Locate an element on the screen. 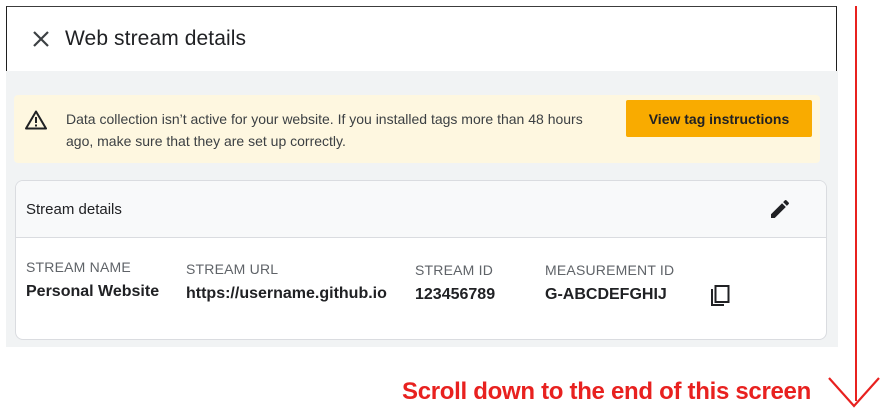 This screenshot has height=415, width=883. stream-name-value: Personal Website is located at coordinates (93, 291).